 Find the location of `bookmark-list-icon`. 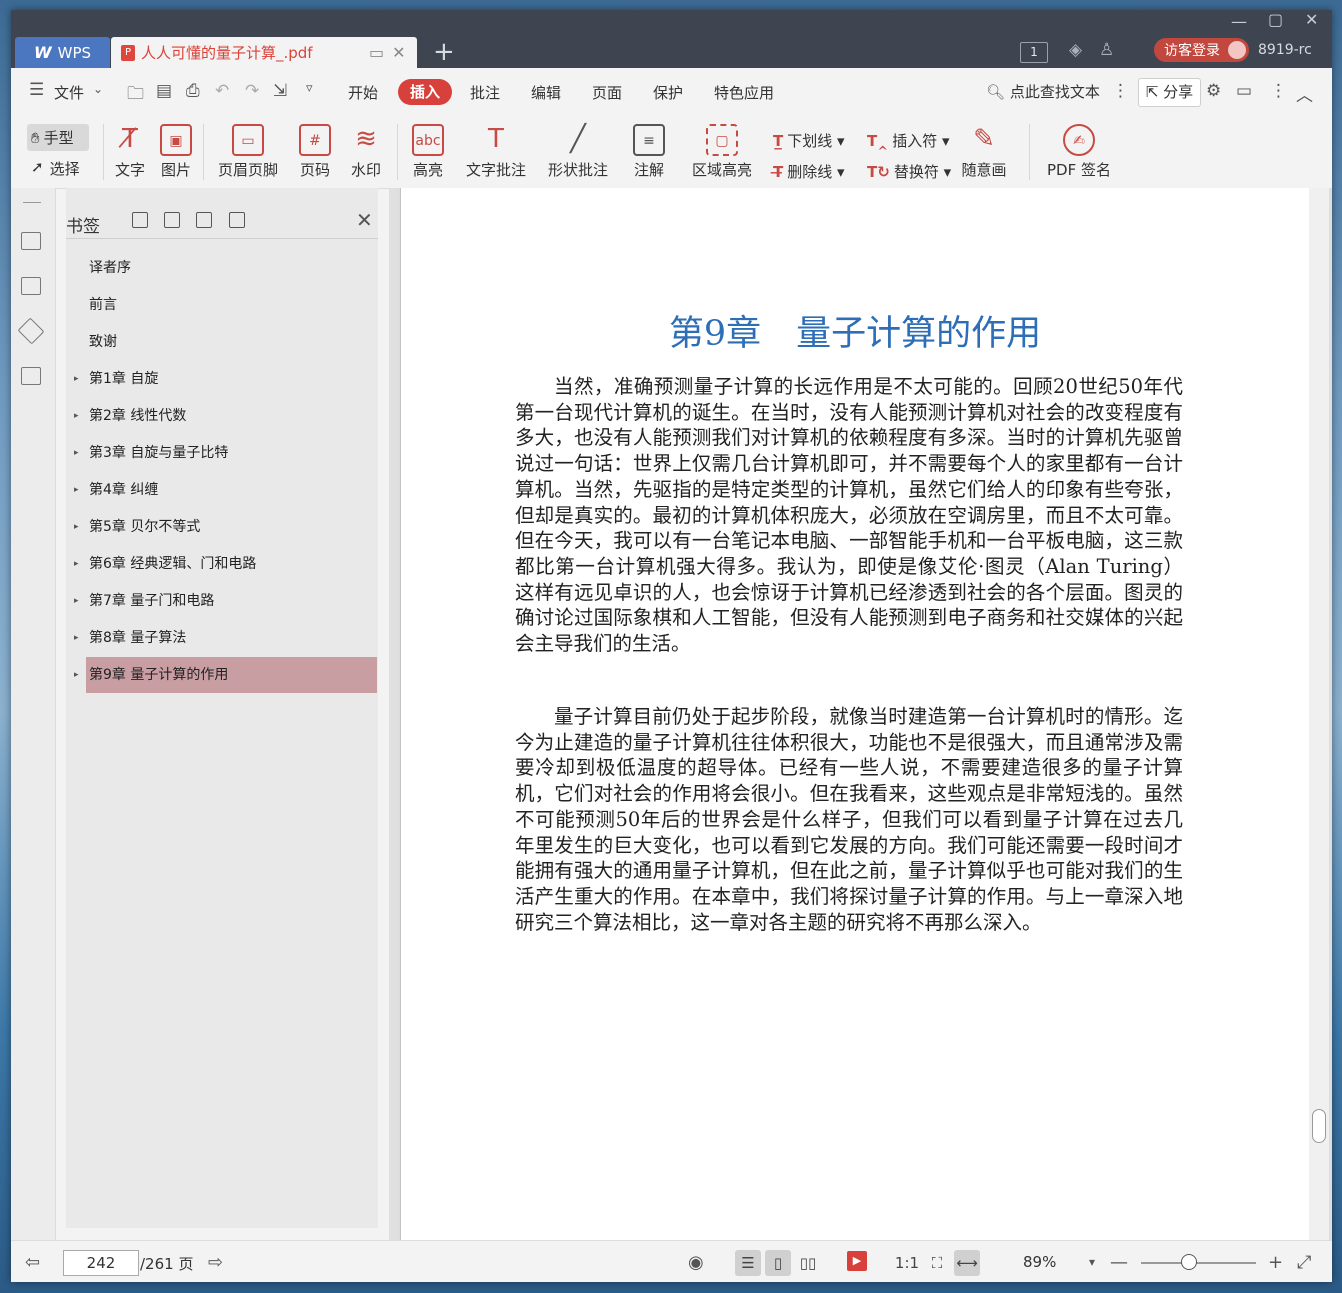

bookmark-list-icon is located at coordinates (31, 241).